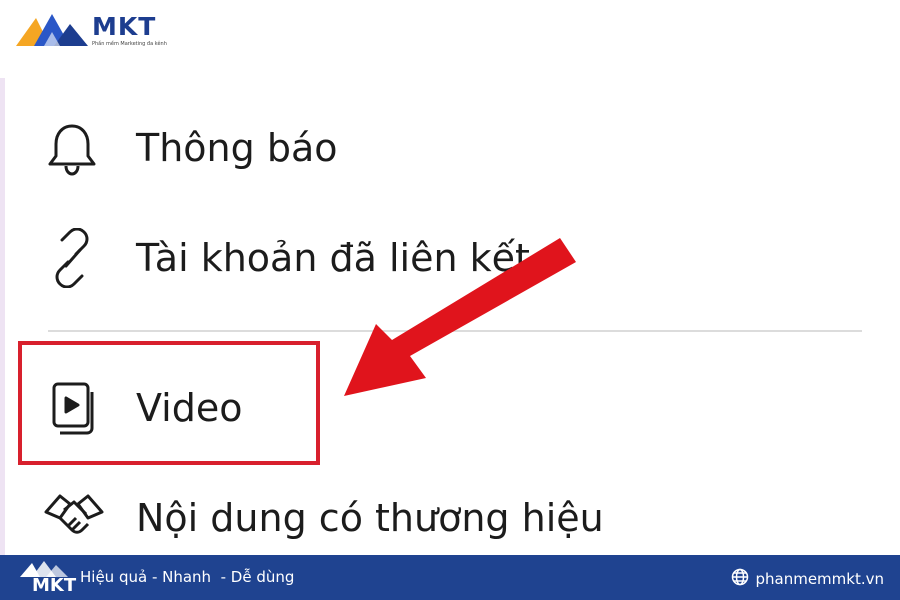 The image size is (900, 600). What do you see at coordinates (74, 258) in the screenshot?
I see `link-icon` at bounding box center [74, 258].